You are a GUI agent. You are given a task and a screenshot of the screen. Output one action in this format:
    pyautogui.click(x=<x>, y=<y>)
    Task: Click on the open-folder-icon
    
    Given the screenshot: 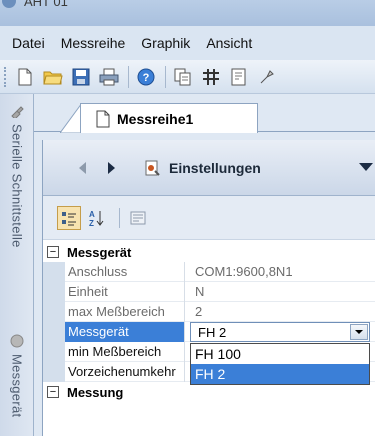 What is the action you would take?
    pyautogui.click(x=53, y=77)
    